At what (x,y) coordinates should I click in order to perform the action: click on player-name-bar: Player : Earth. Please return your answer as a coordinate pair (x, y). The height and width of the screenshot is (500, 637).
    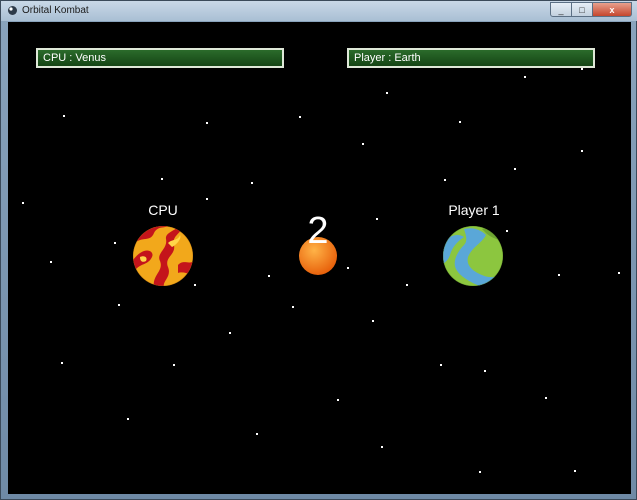
    Looking at the image, I should click on (471, 58).